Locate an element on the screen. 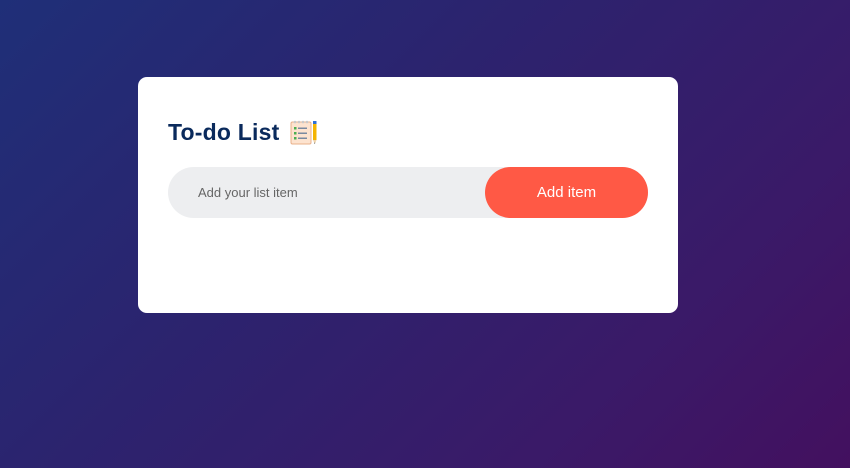  add-item-form: Add item is located at coordinates (408, 192).